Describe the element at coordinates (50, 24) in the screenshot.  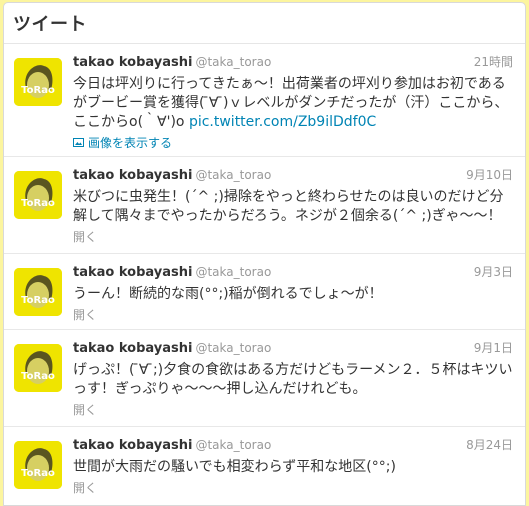
I see `panel-title: ツイート` at that location.